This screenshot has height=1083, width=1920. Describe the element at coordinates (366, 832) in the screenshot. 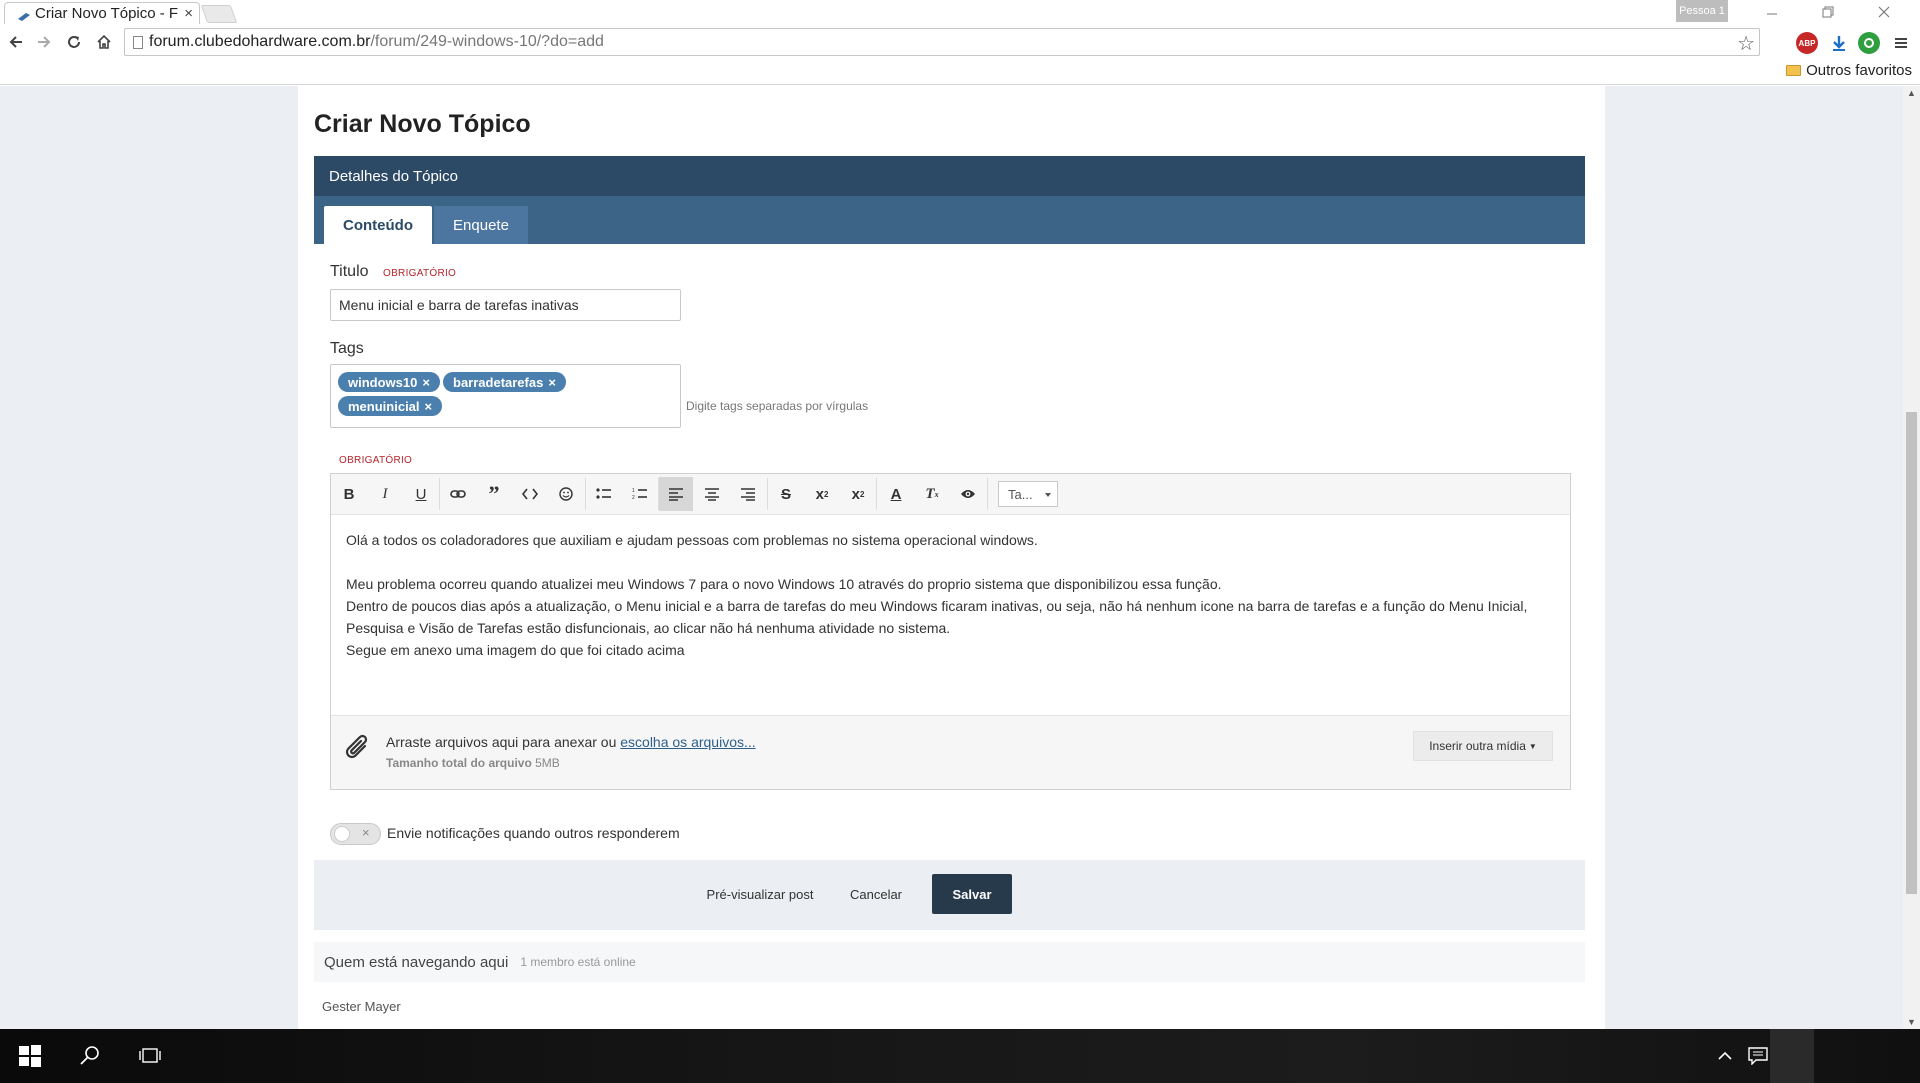

I see `toggle-off-icon: ×` at that location.